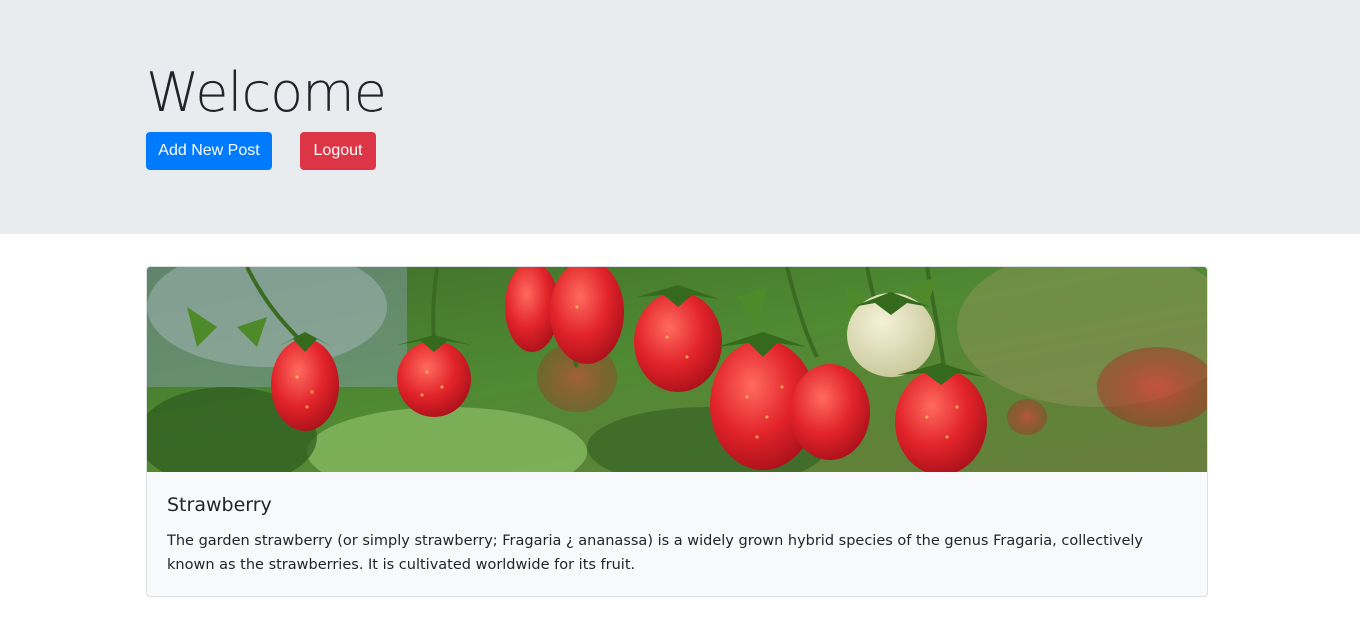  I want to click on add-new-post-button: Add New Post, so click(209, 151).